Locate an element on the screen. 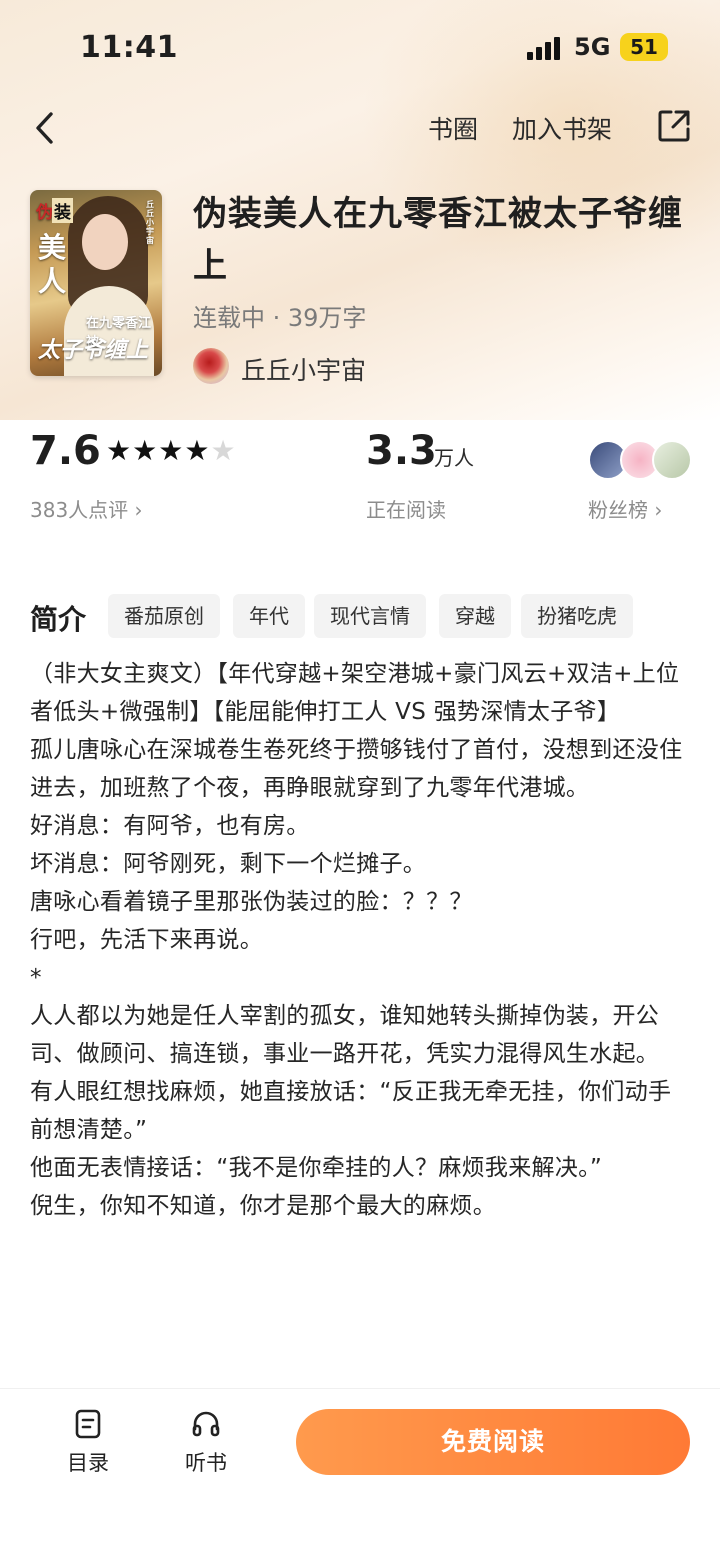 This screenshot has width=720, height=1559. share-button is located at coordinates (674, 126).